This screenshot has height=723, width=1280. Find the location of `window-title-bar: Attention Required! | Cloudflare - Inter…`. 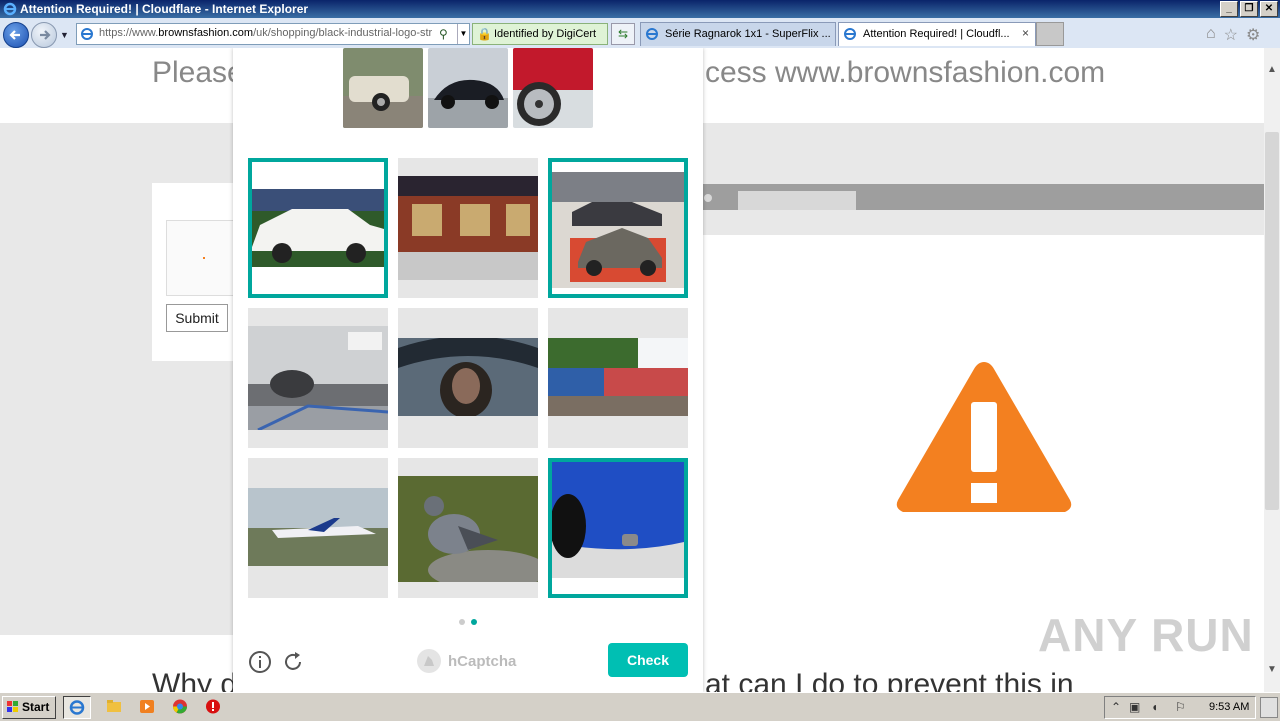

window-title-bar: Attention Required! | Cloudflare - Inter… is located at coordinates (640, 9).